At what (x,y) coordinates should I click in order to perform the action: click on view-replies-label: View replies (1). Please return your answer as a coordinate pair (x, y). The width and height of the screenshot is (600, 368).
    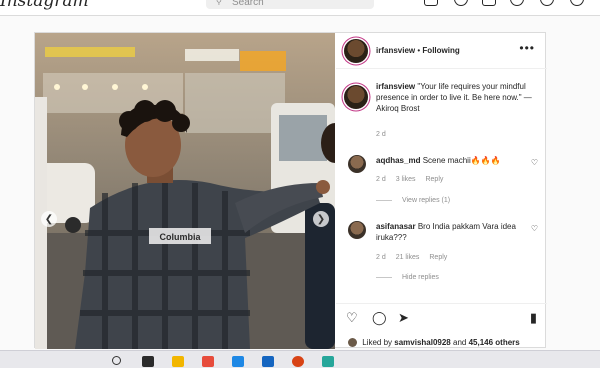
    Looking at the image, I should click on (426, 200).